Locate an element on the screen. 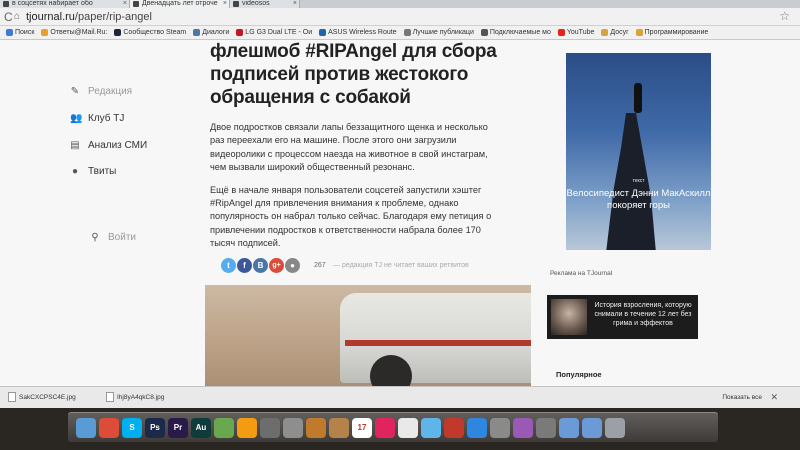 The width and height of the screenshot is (800, 450). calendar-icon: 17 is located at coordinates (362, 427).